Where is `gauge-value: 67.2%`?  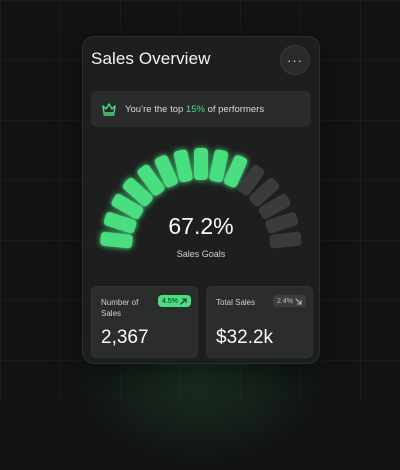
gauge-value: 67.2% is located at coordinates (201, 226).